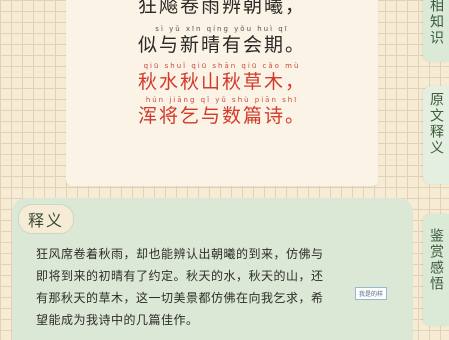 The image size is (449, 340). I want to click on poem-line-text: 浑将乞与数篇诗。, so click(221, 116).